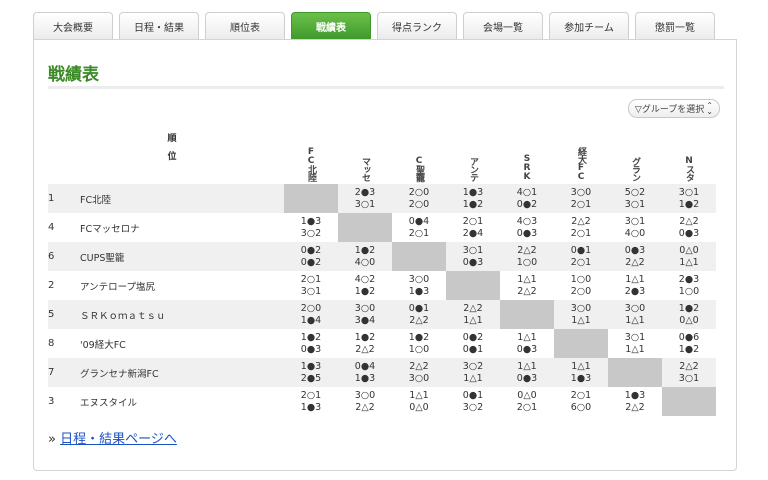  Describe the element at coordinates (473, 233) in the screenshot. I see `match-score: 2●4` at that location.